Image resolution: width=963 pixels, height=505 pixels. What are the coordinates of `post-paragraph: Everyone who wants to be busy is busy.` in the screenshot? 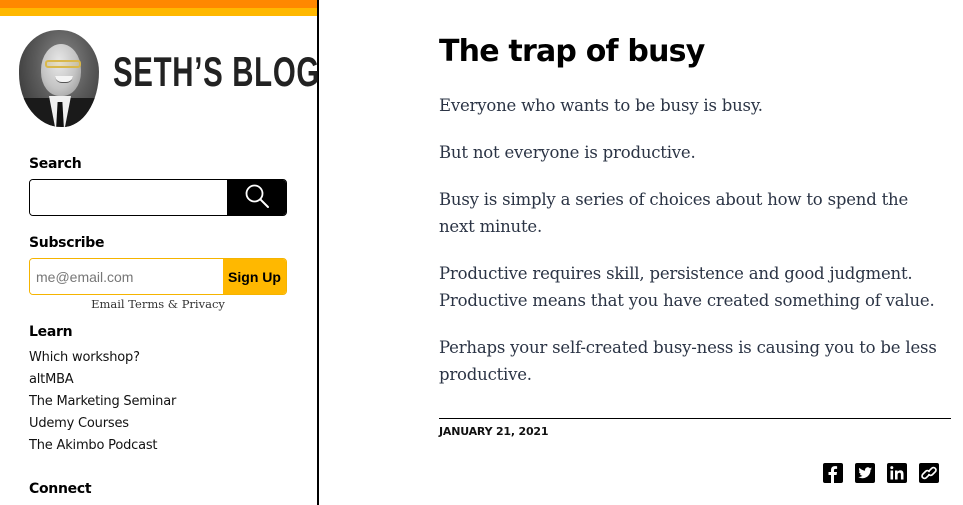 It's located at (601, 105).